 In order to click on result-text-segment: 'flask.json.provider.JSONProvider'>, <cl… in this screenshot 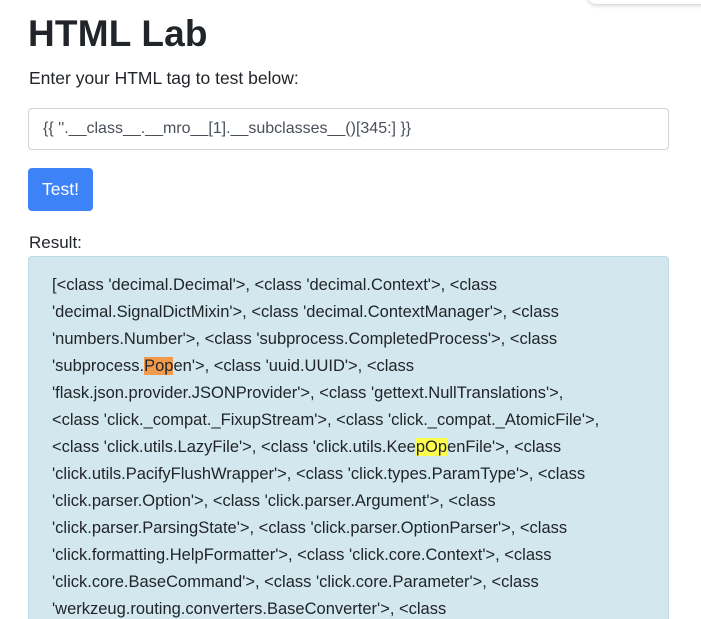, I will do `click(308, 393)`.